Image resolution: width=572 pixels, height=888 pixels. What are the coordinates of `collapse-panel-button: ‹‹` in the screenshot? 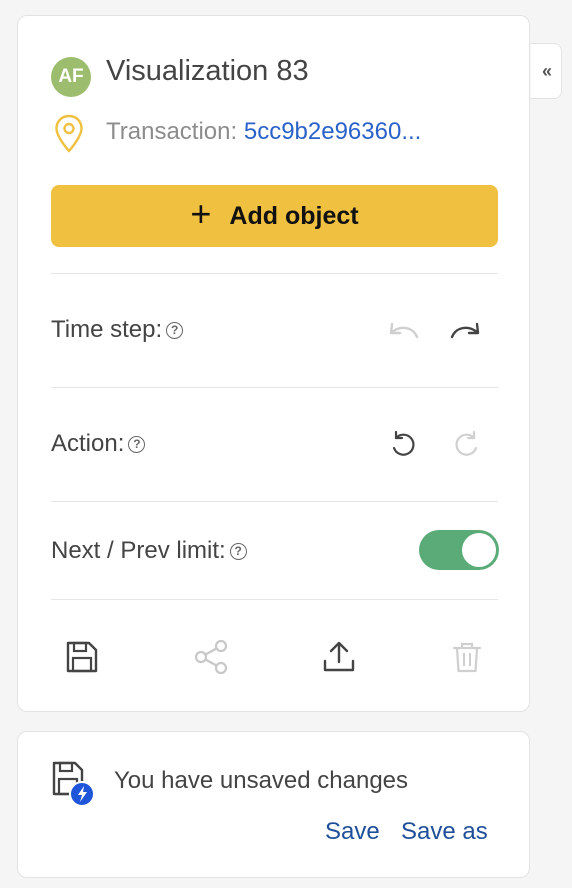 It's located at (546, 71).